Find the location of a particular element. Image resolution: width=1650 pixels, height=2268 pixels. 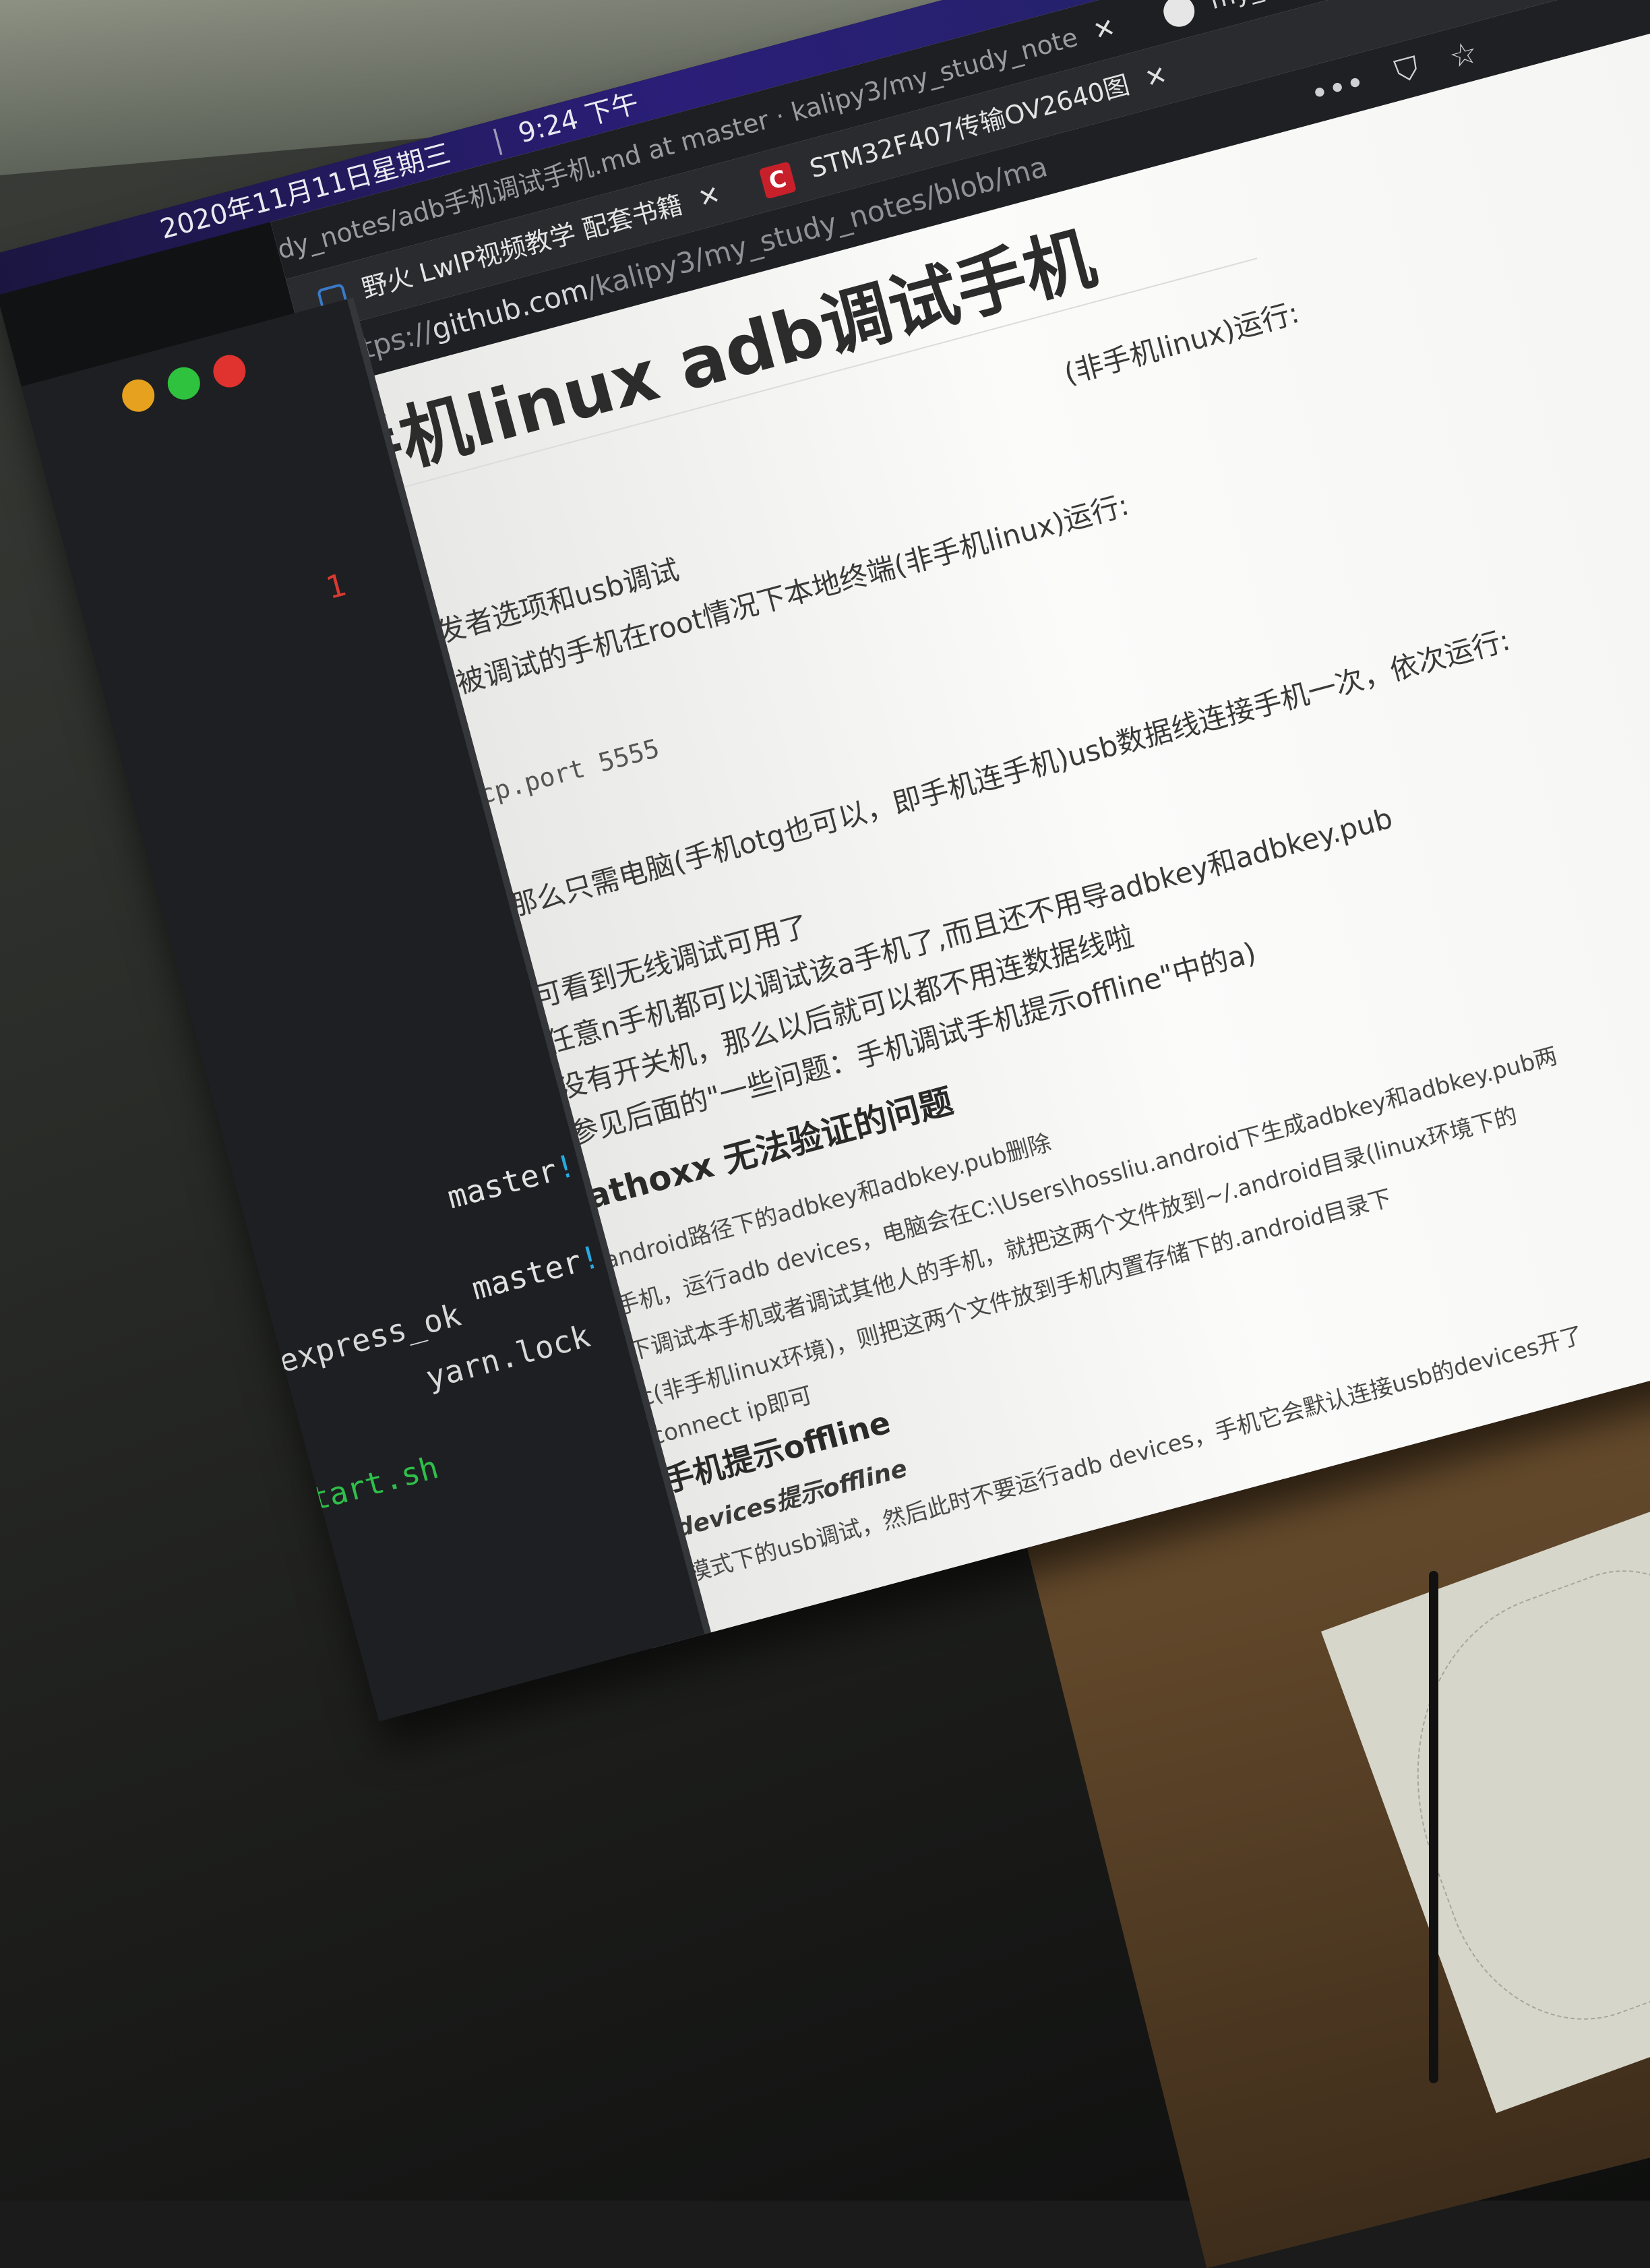

text-line: (非手机linux)运行: is located at coordinates (1182, 343).